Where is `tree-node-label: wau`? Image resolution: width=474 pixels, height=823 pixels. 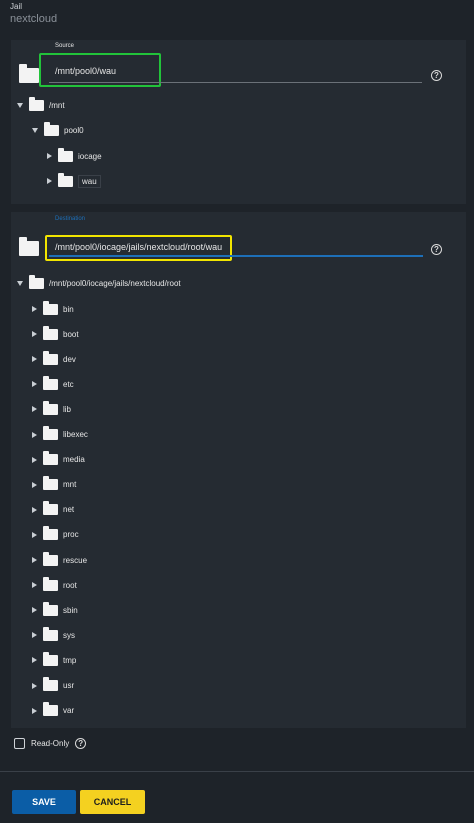
tree-node-label: wau is located at coordinates (89, 181).